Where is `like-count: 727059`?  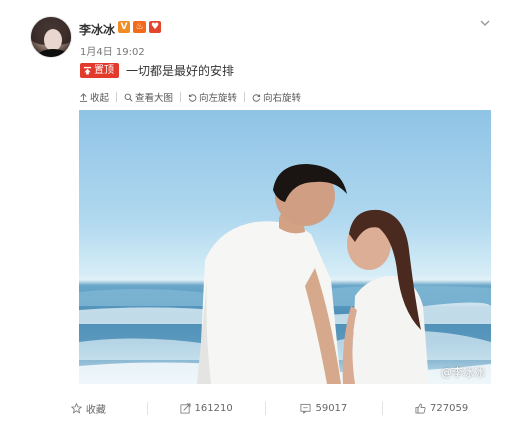 like-count: 727059 is located at coordinates (449, 408).